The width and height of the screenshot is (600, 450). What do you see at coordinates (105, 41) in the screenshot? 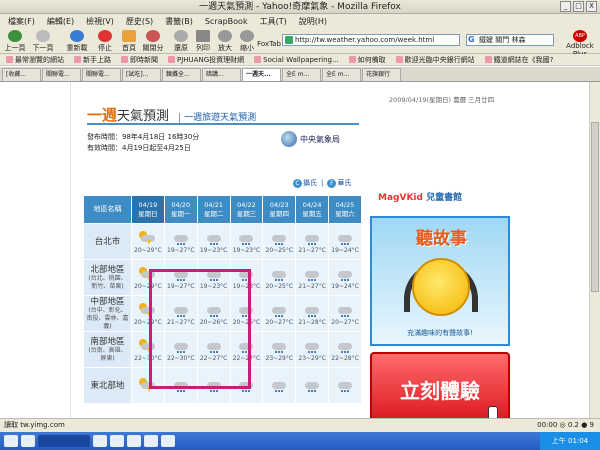
I see `stop-button: 停止` at bounding box center [105, 41].